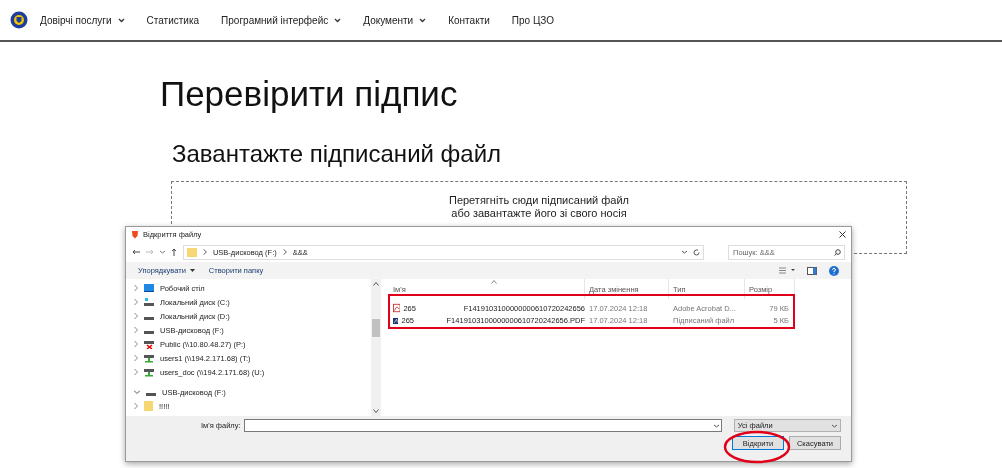 This screenshot has width=1002, height=468. What do you see at coordinates (281, 20) in the screenshot?
I see `nav-link: Програмний інтерфейс` at bounding box center [281, 20].